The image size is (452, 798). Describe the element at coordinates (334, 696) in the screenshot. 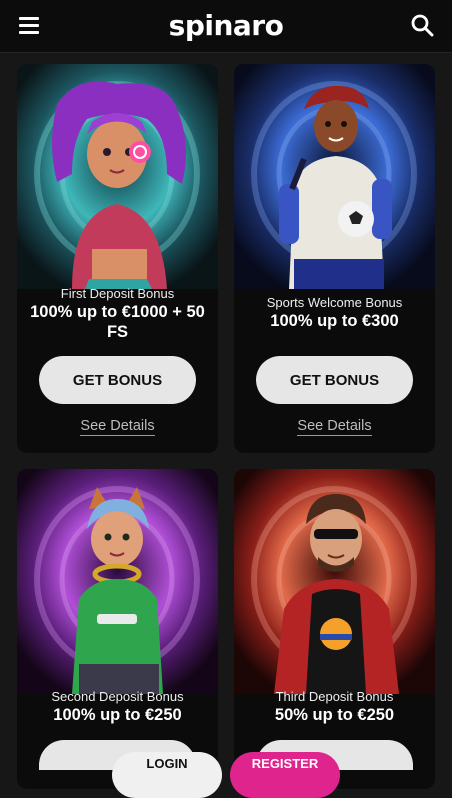

I see `bonus-name: Third Deposit Bonus` at that location.